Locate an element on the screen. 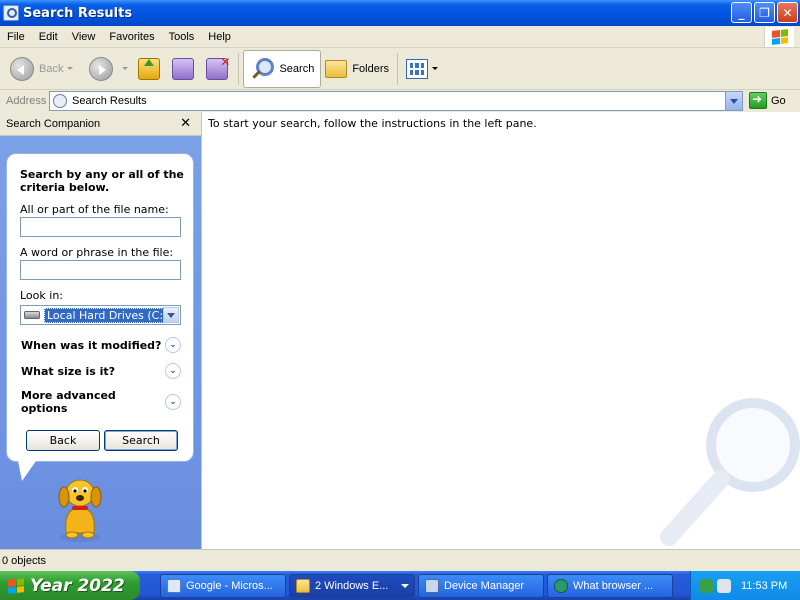 The width and height of the screenshot is (800, 600). lookin-value: Local Hard Drives (C:) is located at coordinates (107, 315).